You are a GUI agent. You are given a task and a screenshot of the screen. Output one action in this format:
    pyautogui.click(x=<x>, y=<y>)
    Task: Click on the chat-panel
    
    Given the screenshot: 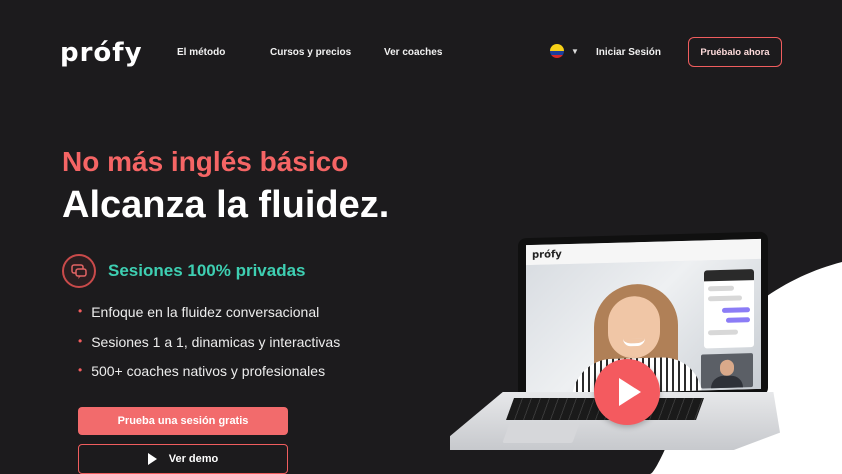 What is the action you would take?
    pyautogui.click(x=729, y=309)
    